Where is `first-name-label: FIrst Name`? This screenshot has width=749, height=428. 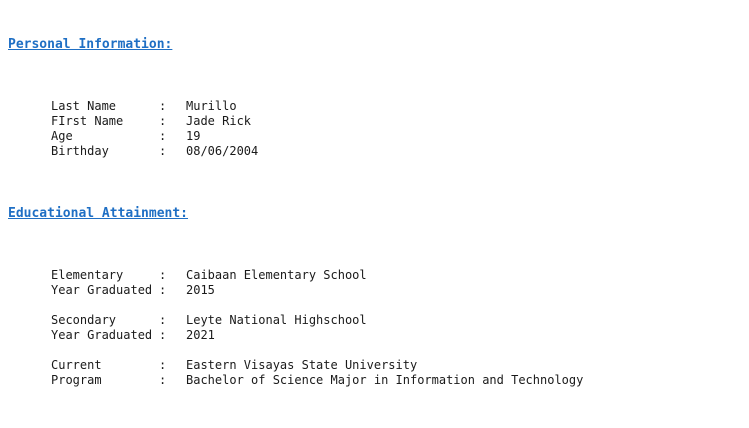
first-name-label: FIrst Name is located at coordinates (87, 121).